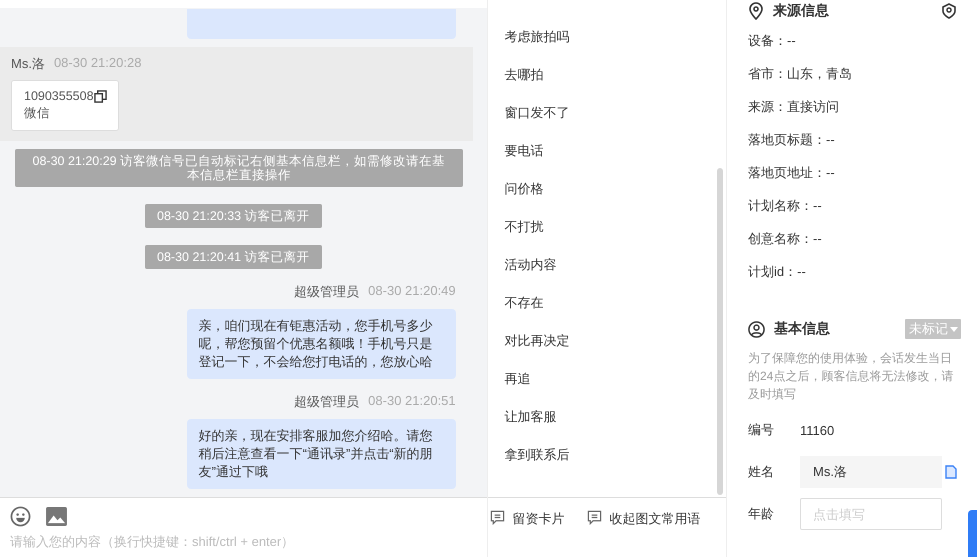 The image size is (977, 557). Describe the element at coordinates (607, 37) in the screenshot. I see `quick-reply-item: 考虑旅拍吗` at that location.